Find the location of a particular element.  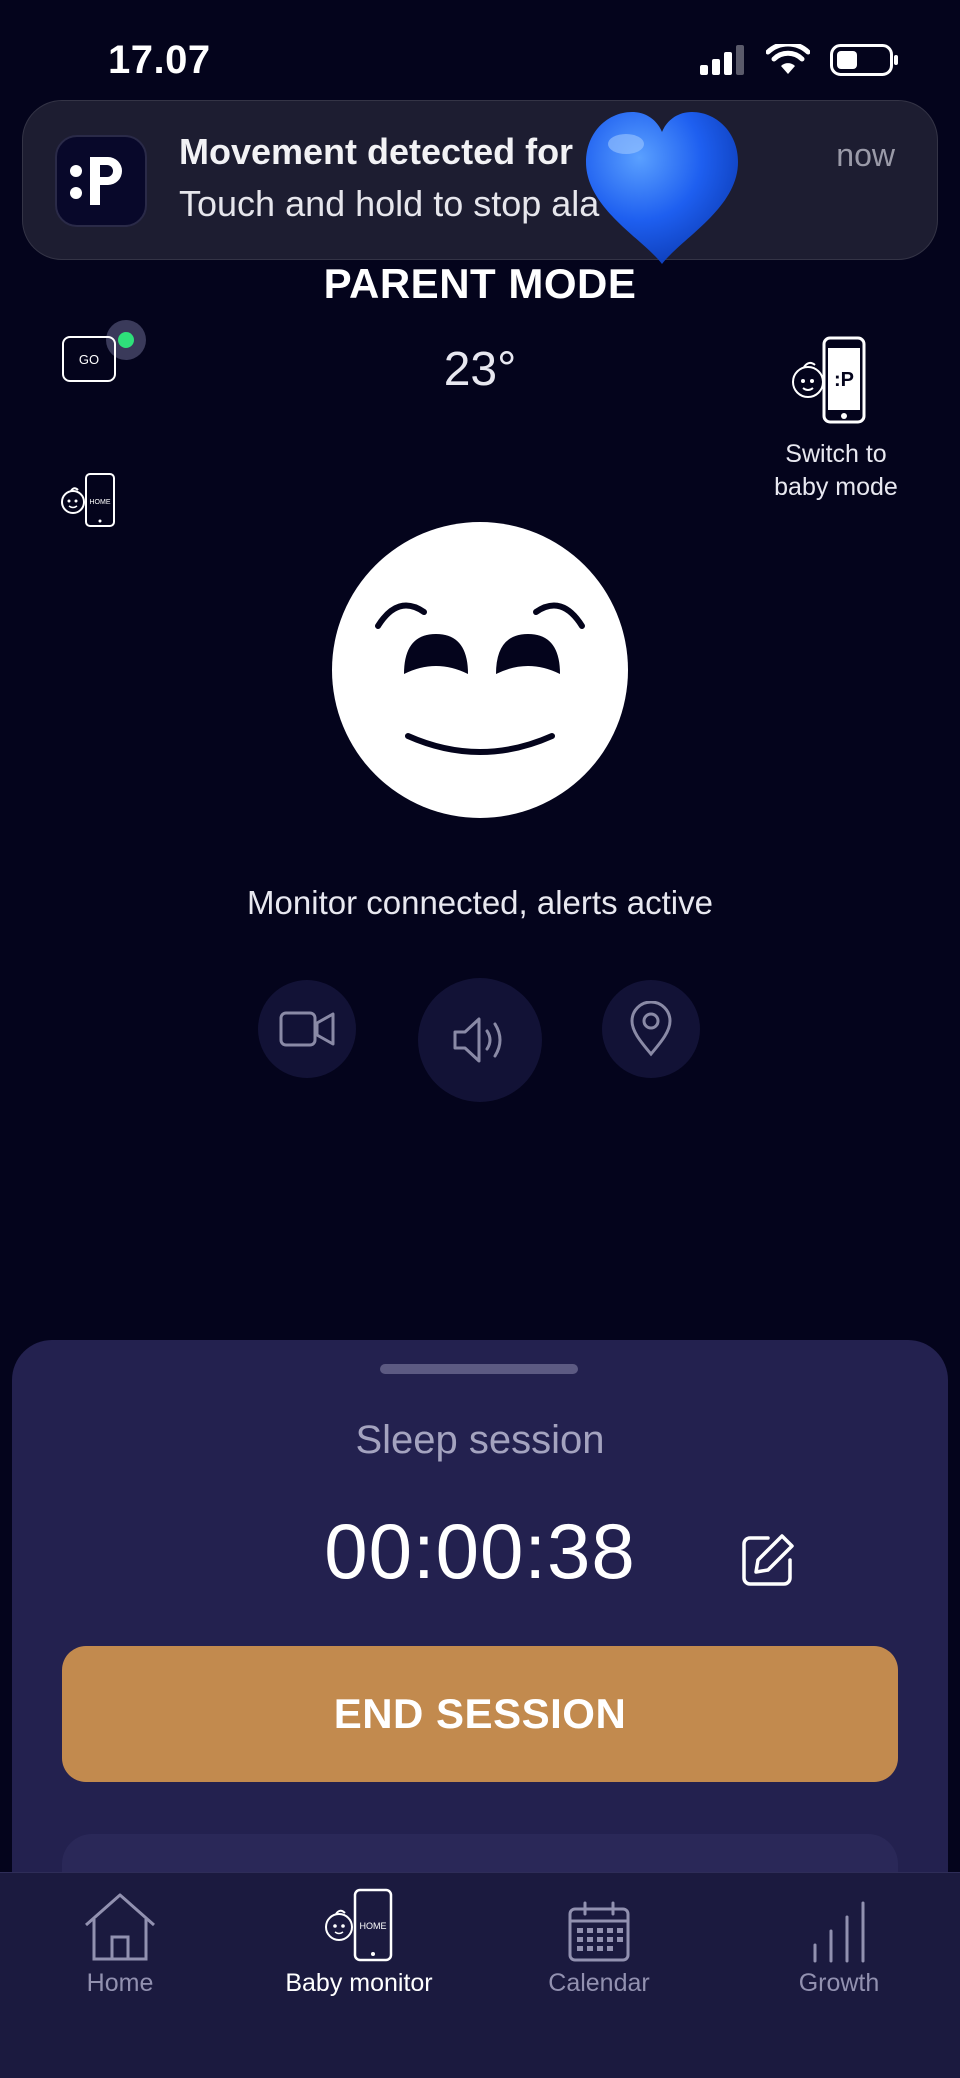

happy-face-icon is located at coordinates (480, 678).